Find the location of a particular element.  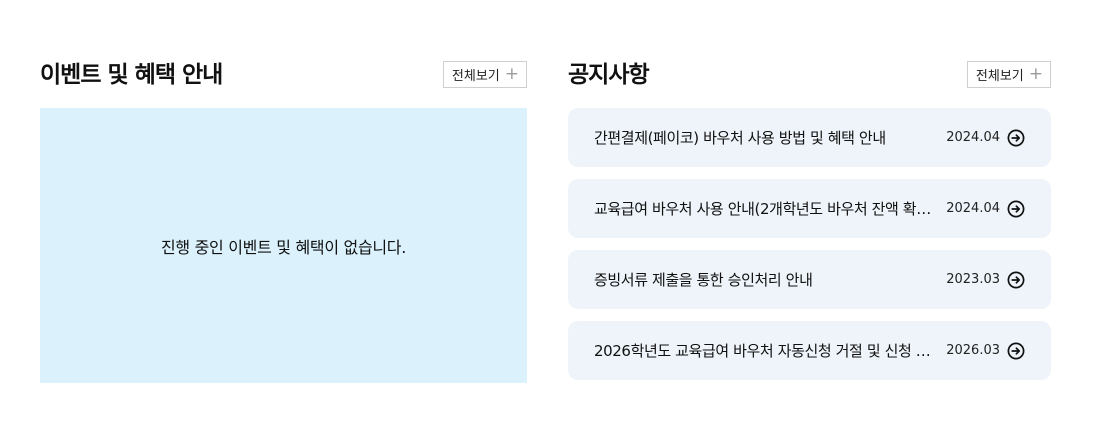

notice-item: 2026학년도 교육급여 바우처 자동신청 거절 및 신청 안내 2026.03 is located at coordinates (809, 350).